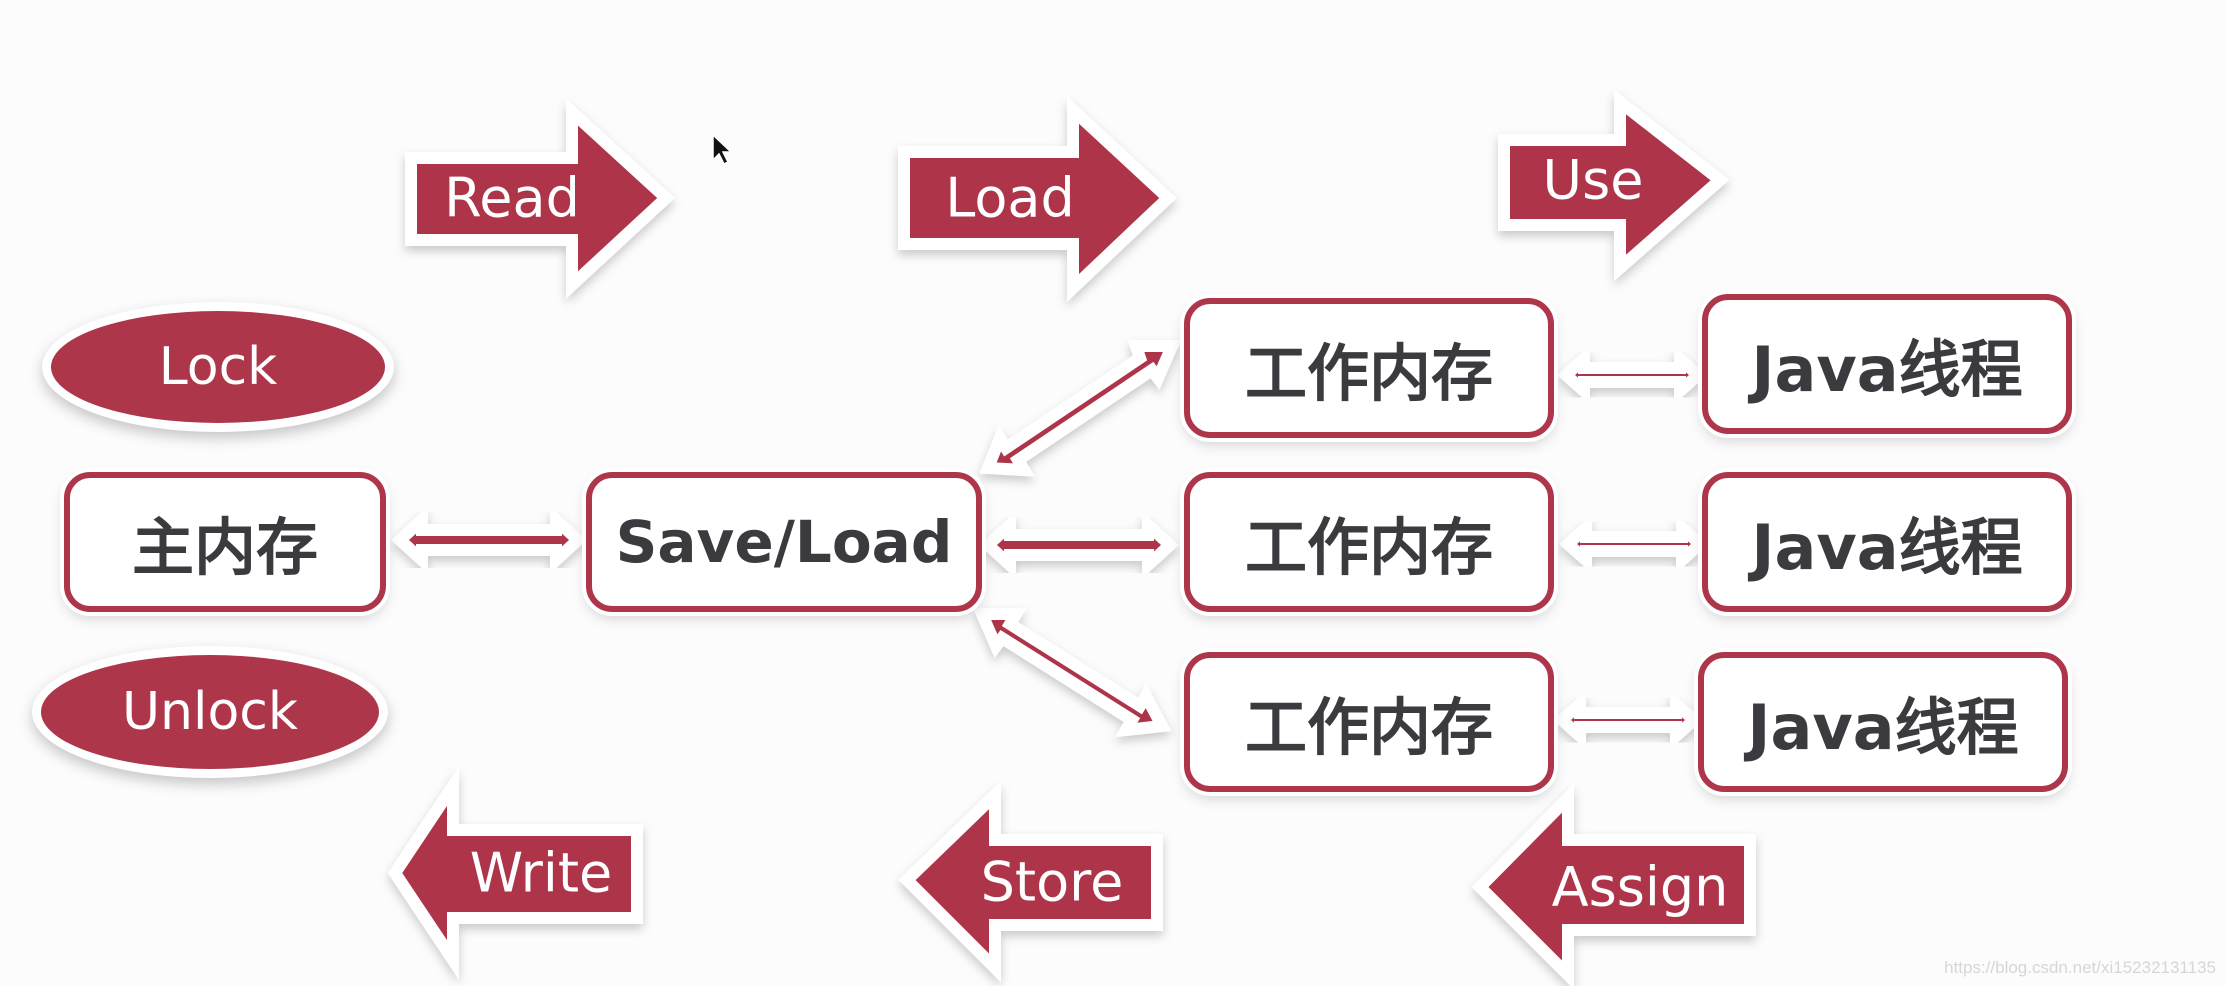 The image size is (2226, 986). Describe the element at coordinates (722, 150) in the screenshot. I see `mouse-cursor-icon` at that location.